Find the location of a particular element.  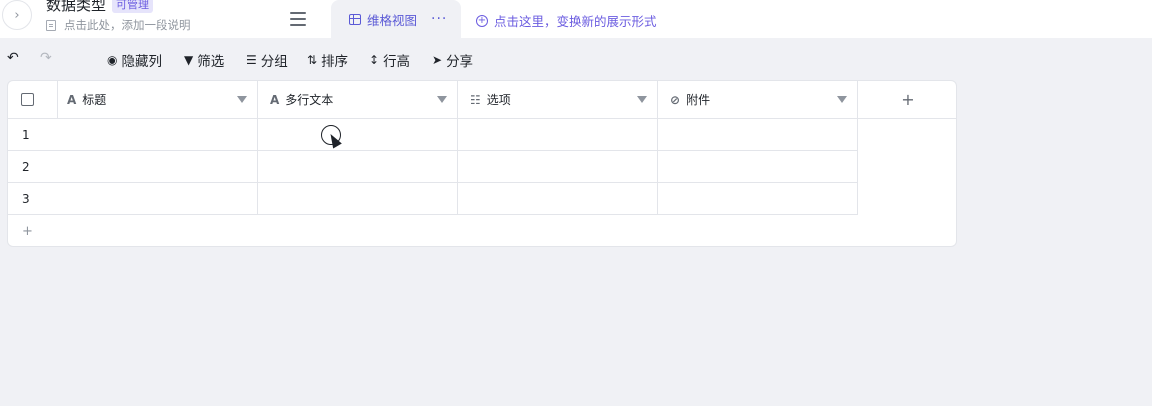

description-placeholder: 点击此处，添加一段说明 is located at coordinates (127, 25).